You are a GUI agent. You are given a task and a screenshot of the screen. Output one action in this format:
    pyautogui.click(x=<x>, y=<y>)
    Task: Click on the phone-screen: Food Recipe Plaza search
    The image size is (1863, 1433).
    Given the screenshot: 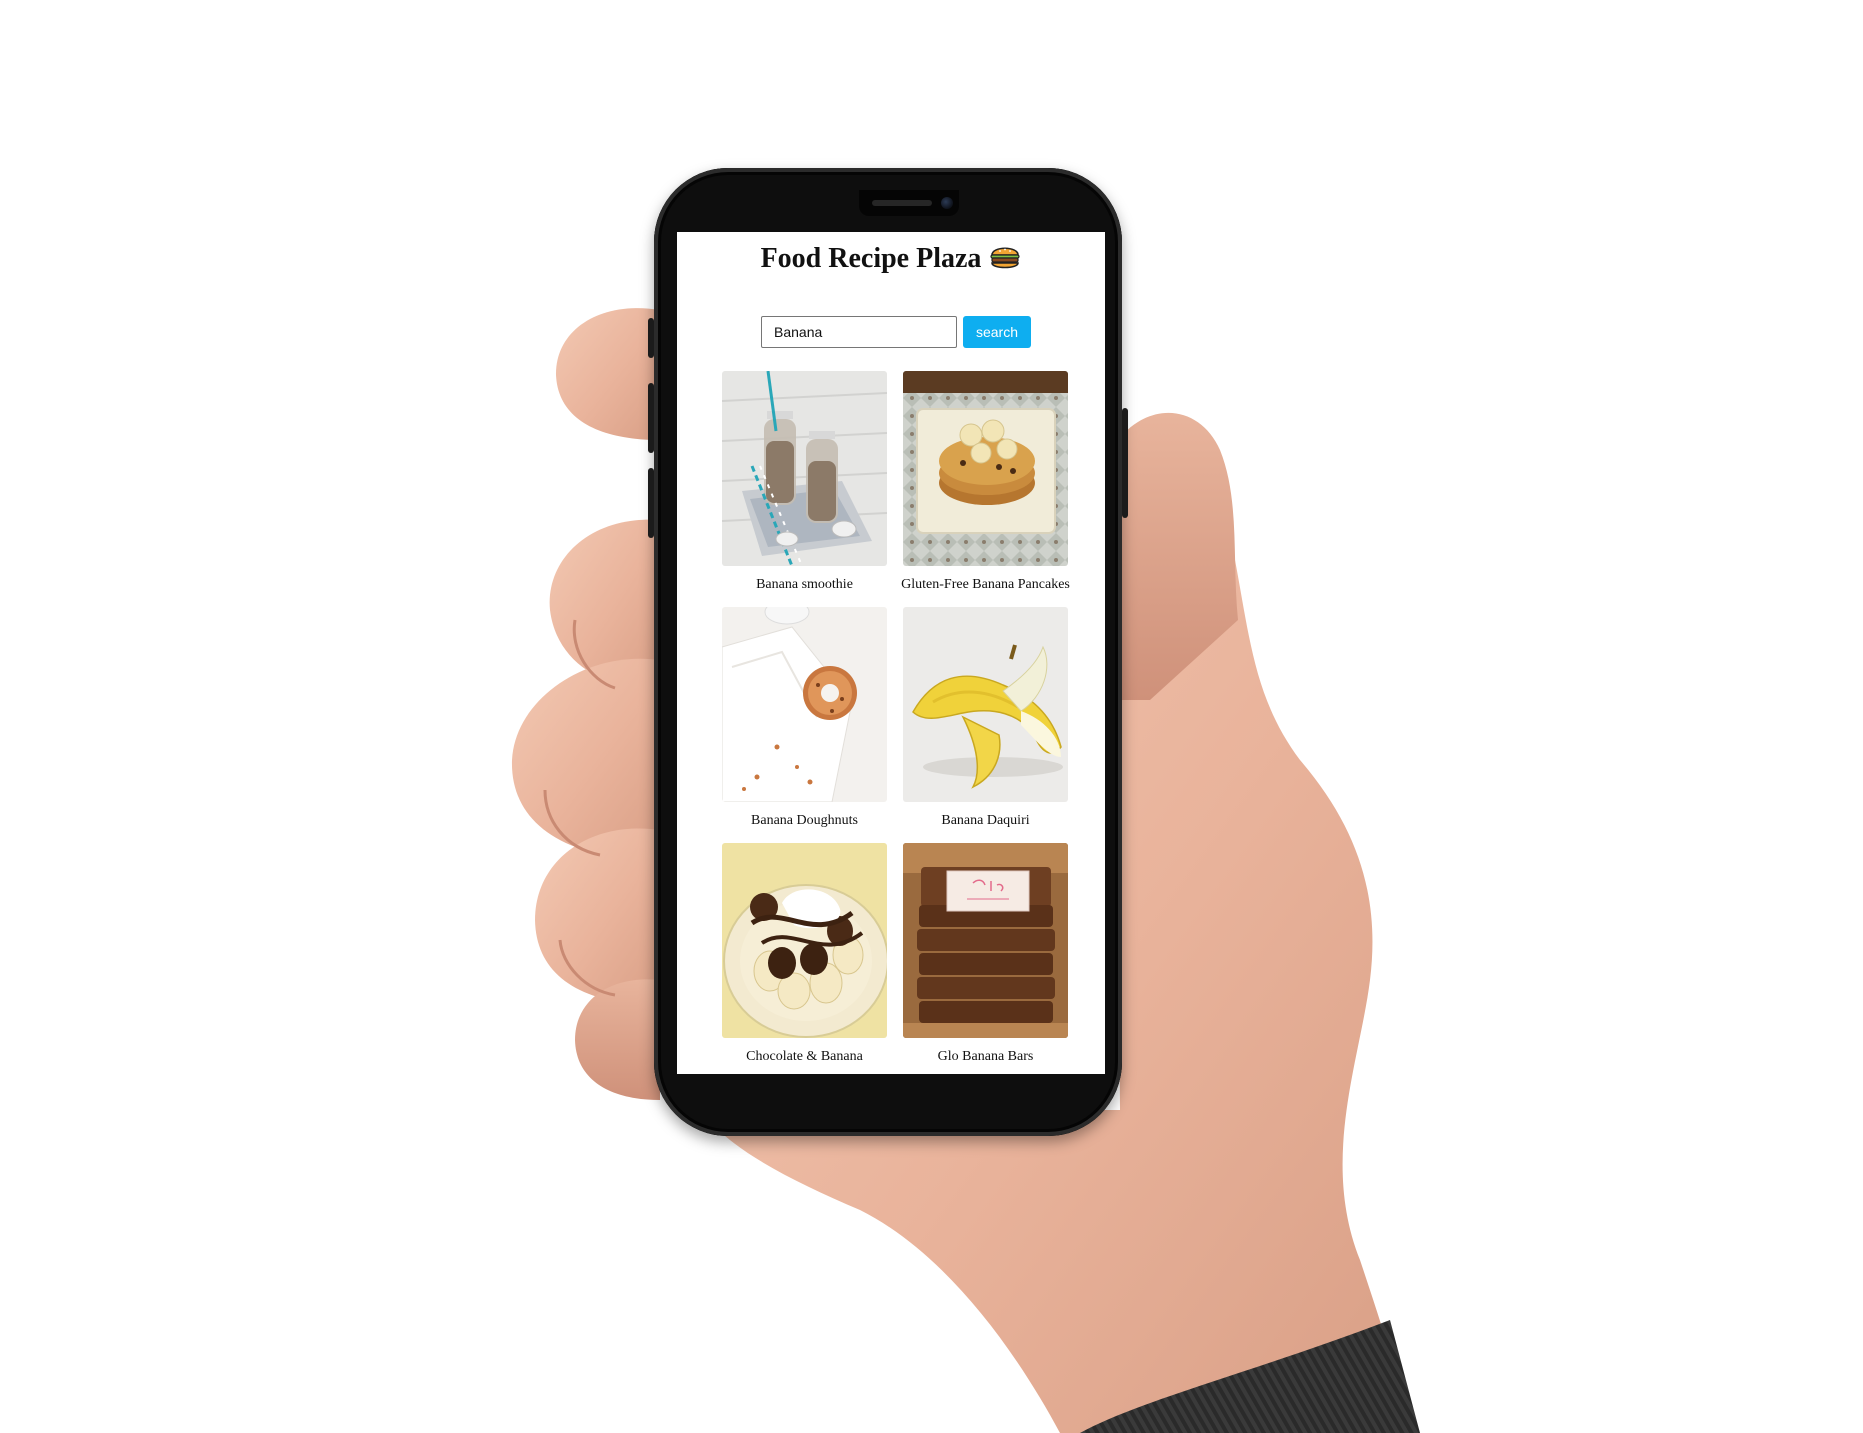 What is the action you would take?
    pyautogui.click(x=891, y=653)
    